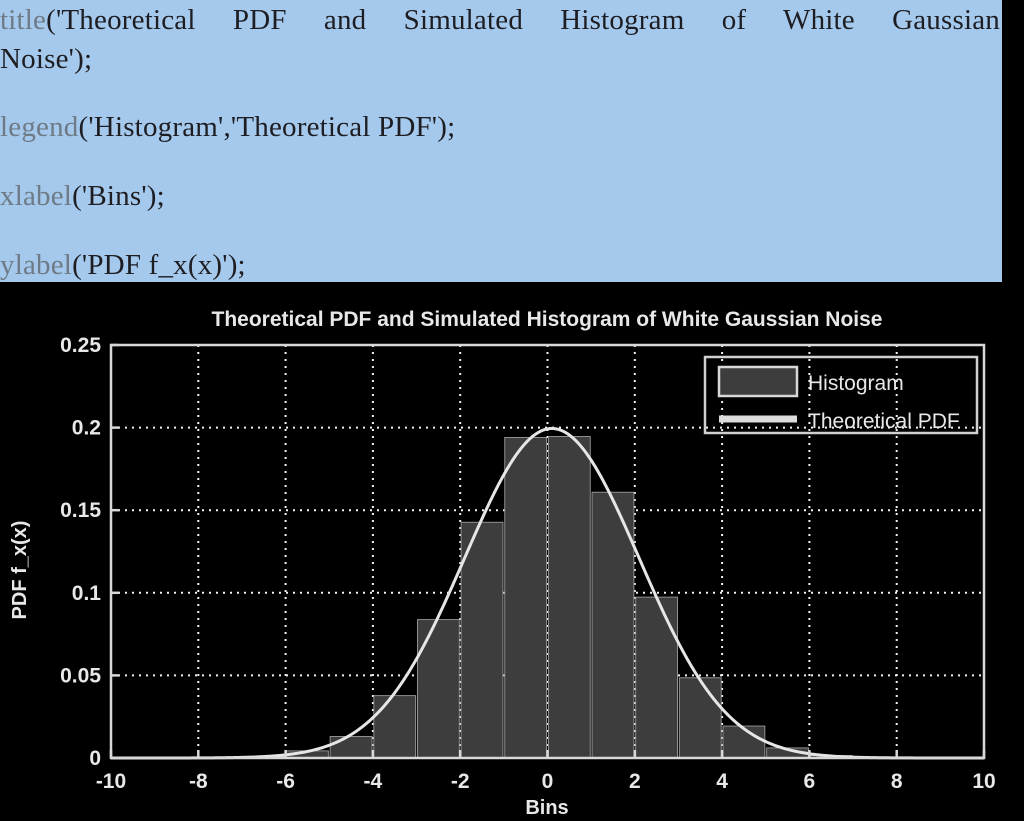 Image resolution: width=1024 pixels, height=821 pixels. Describe the element at coordinates (121, 20) in the screenshot. I see `code-token-title-arg-a: ('Theoretical` at that location.